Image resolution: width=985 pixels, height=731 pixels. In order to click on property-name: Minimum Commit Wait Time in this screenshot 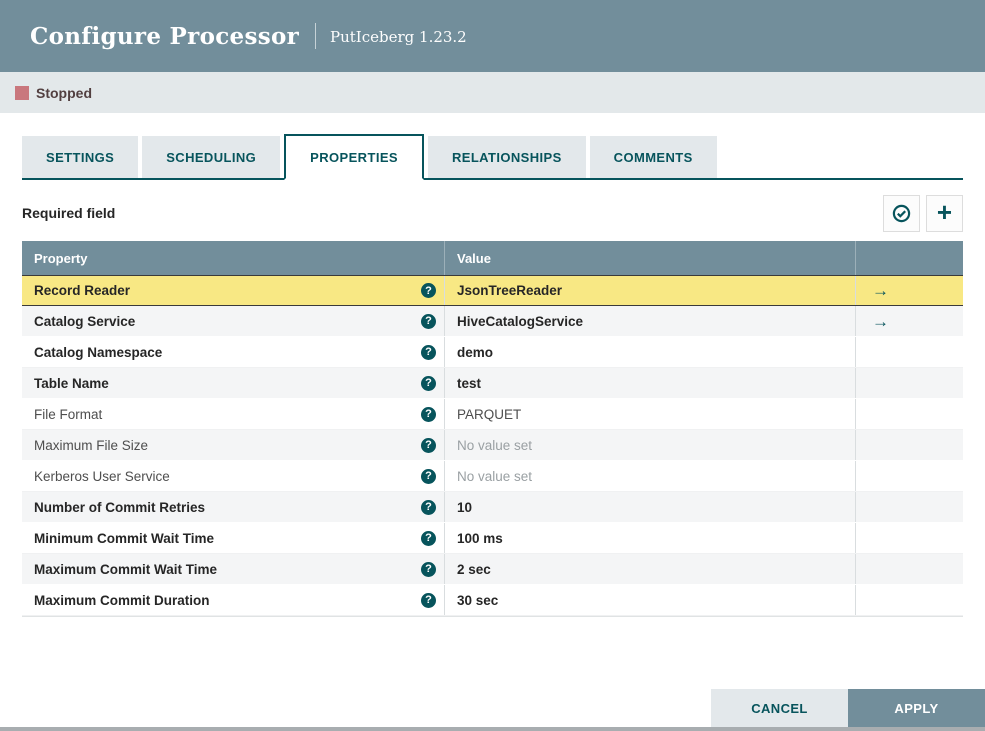, I will do `click(124, 538)`.